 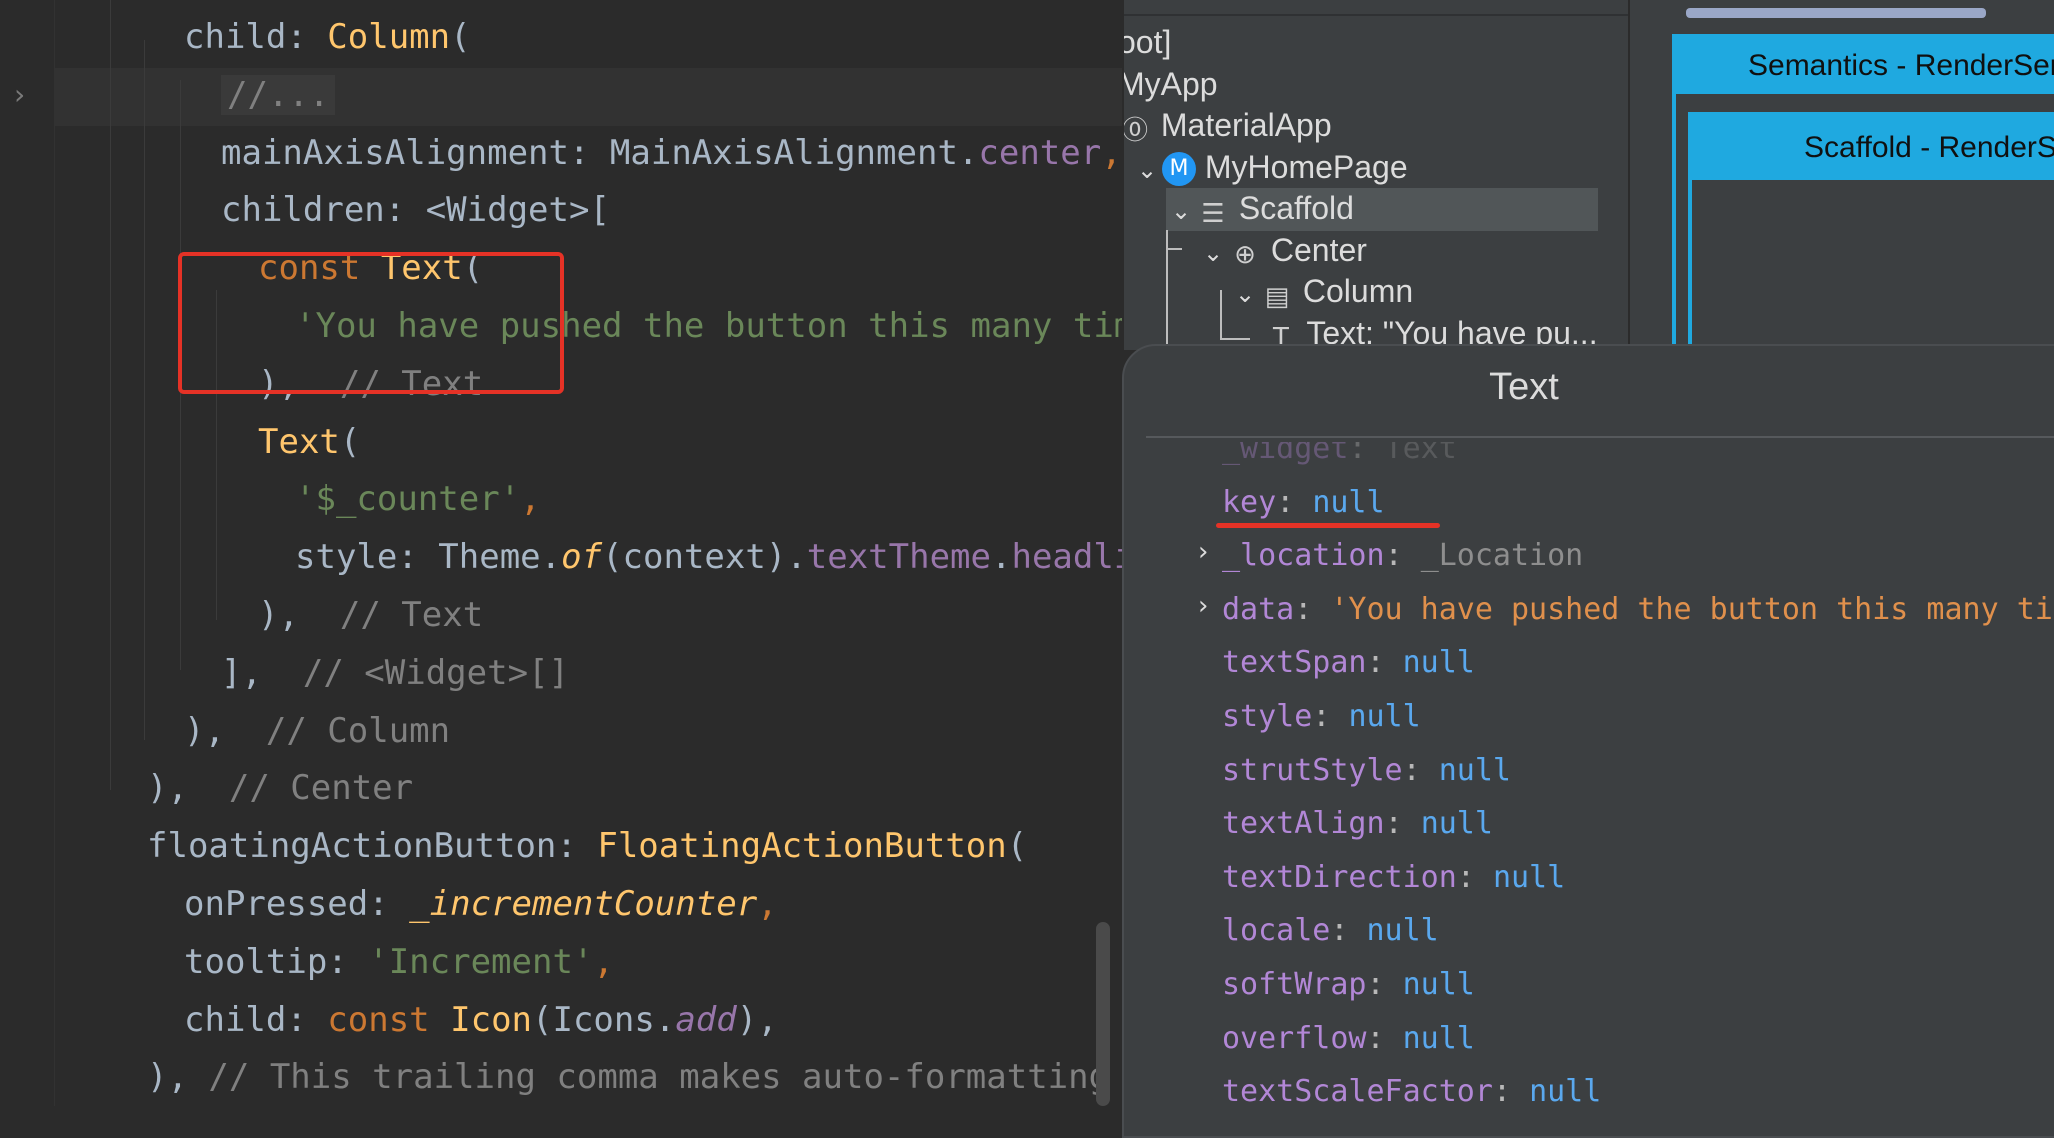 What do you see at coordinates (1312, 770) in the screenshot?
I see `property-key: strutStyle` at bounding box center [1312, 770].